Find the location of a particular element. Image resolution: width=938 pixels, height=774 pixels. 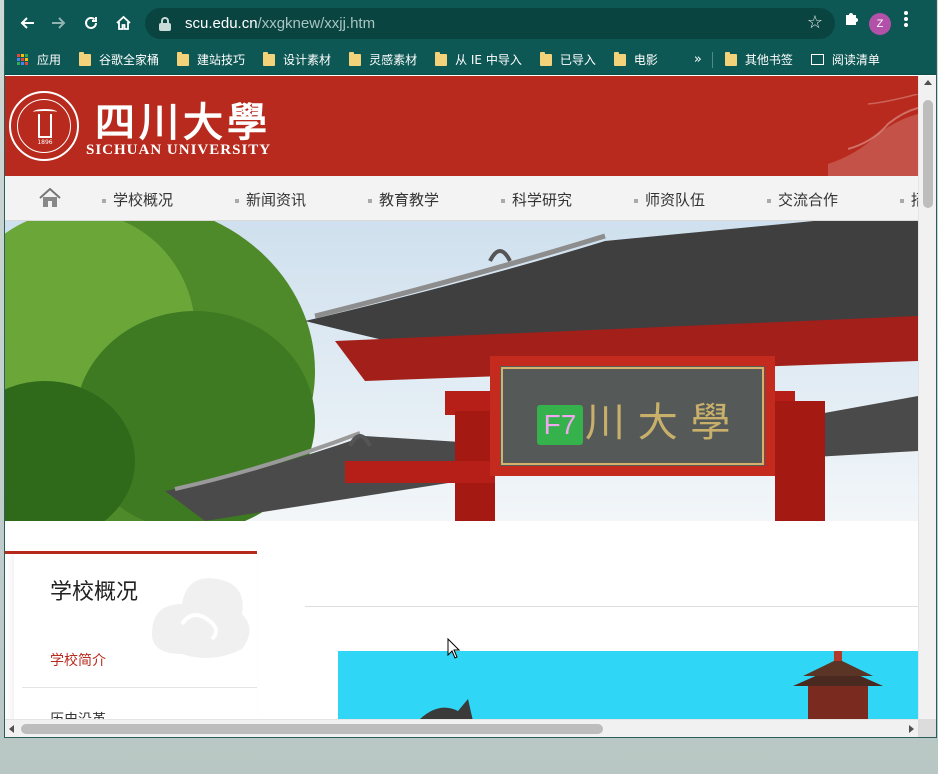

back-button is located at coordinates (27, 23).